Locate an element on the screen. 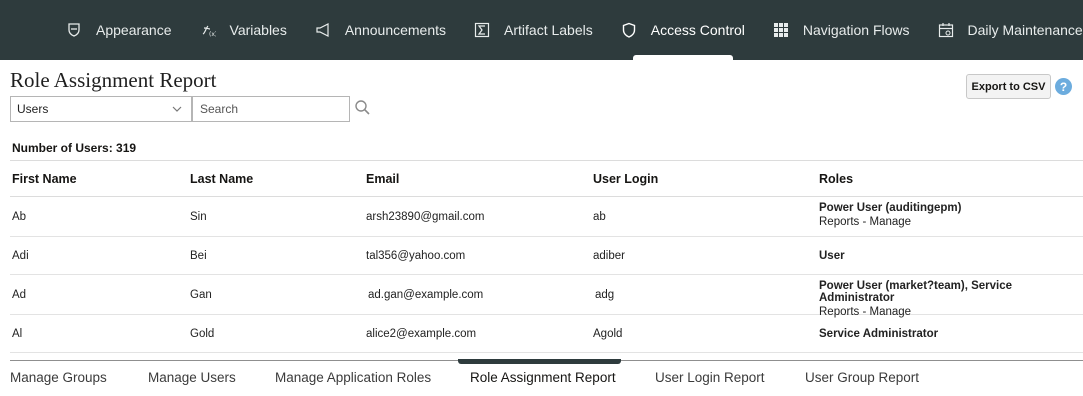  cell-user-login: ab is located at coordinates (599, 216).